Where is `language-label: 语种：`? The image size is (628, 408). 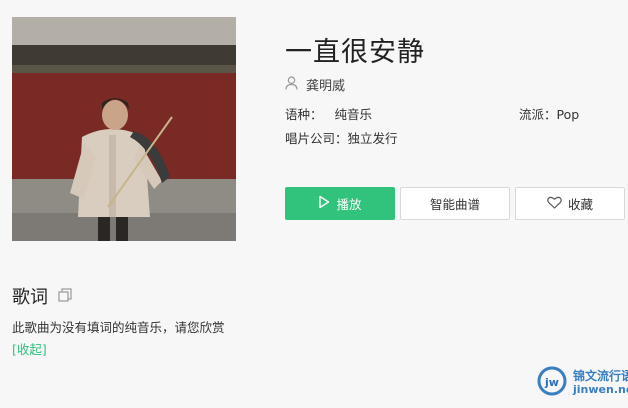
language-label: 语种： is located at coordinates (304, 114).